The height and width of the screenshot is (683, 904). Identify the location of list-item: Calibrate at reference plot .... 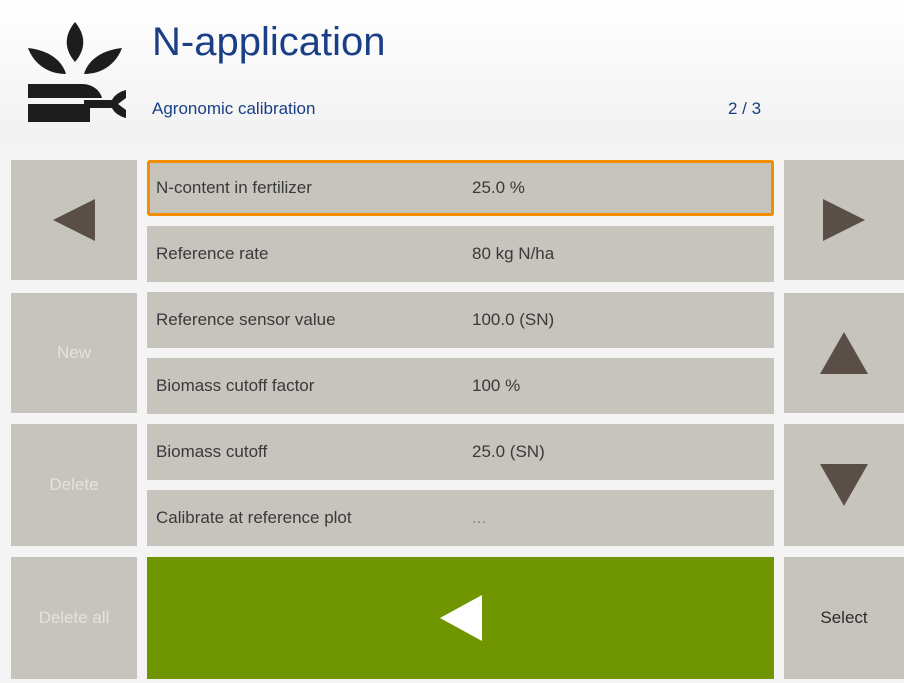
(460, 518).